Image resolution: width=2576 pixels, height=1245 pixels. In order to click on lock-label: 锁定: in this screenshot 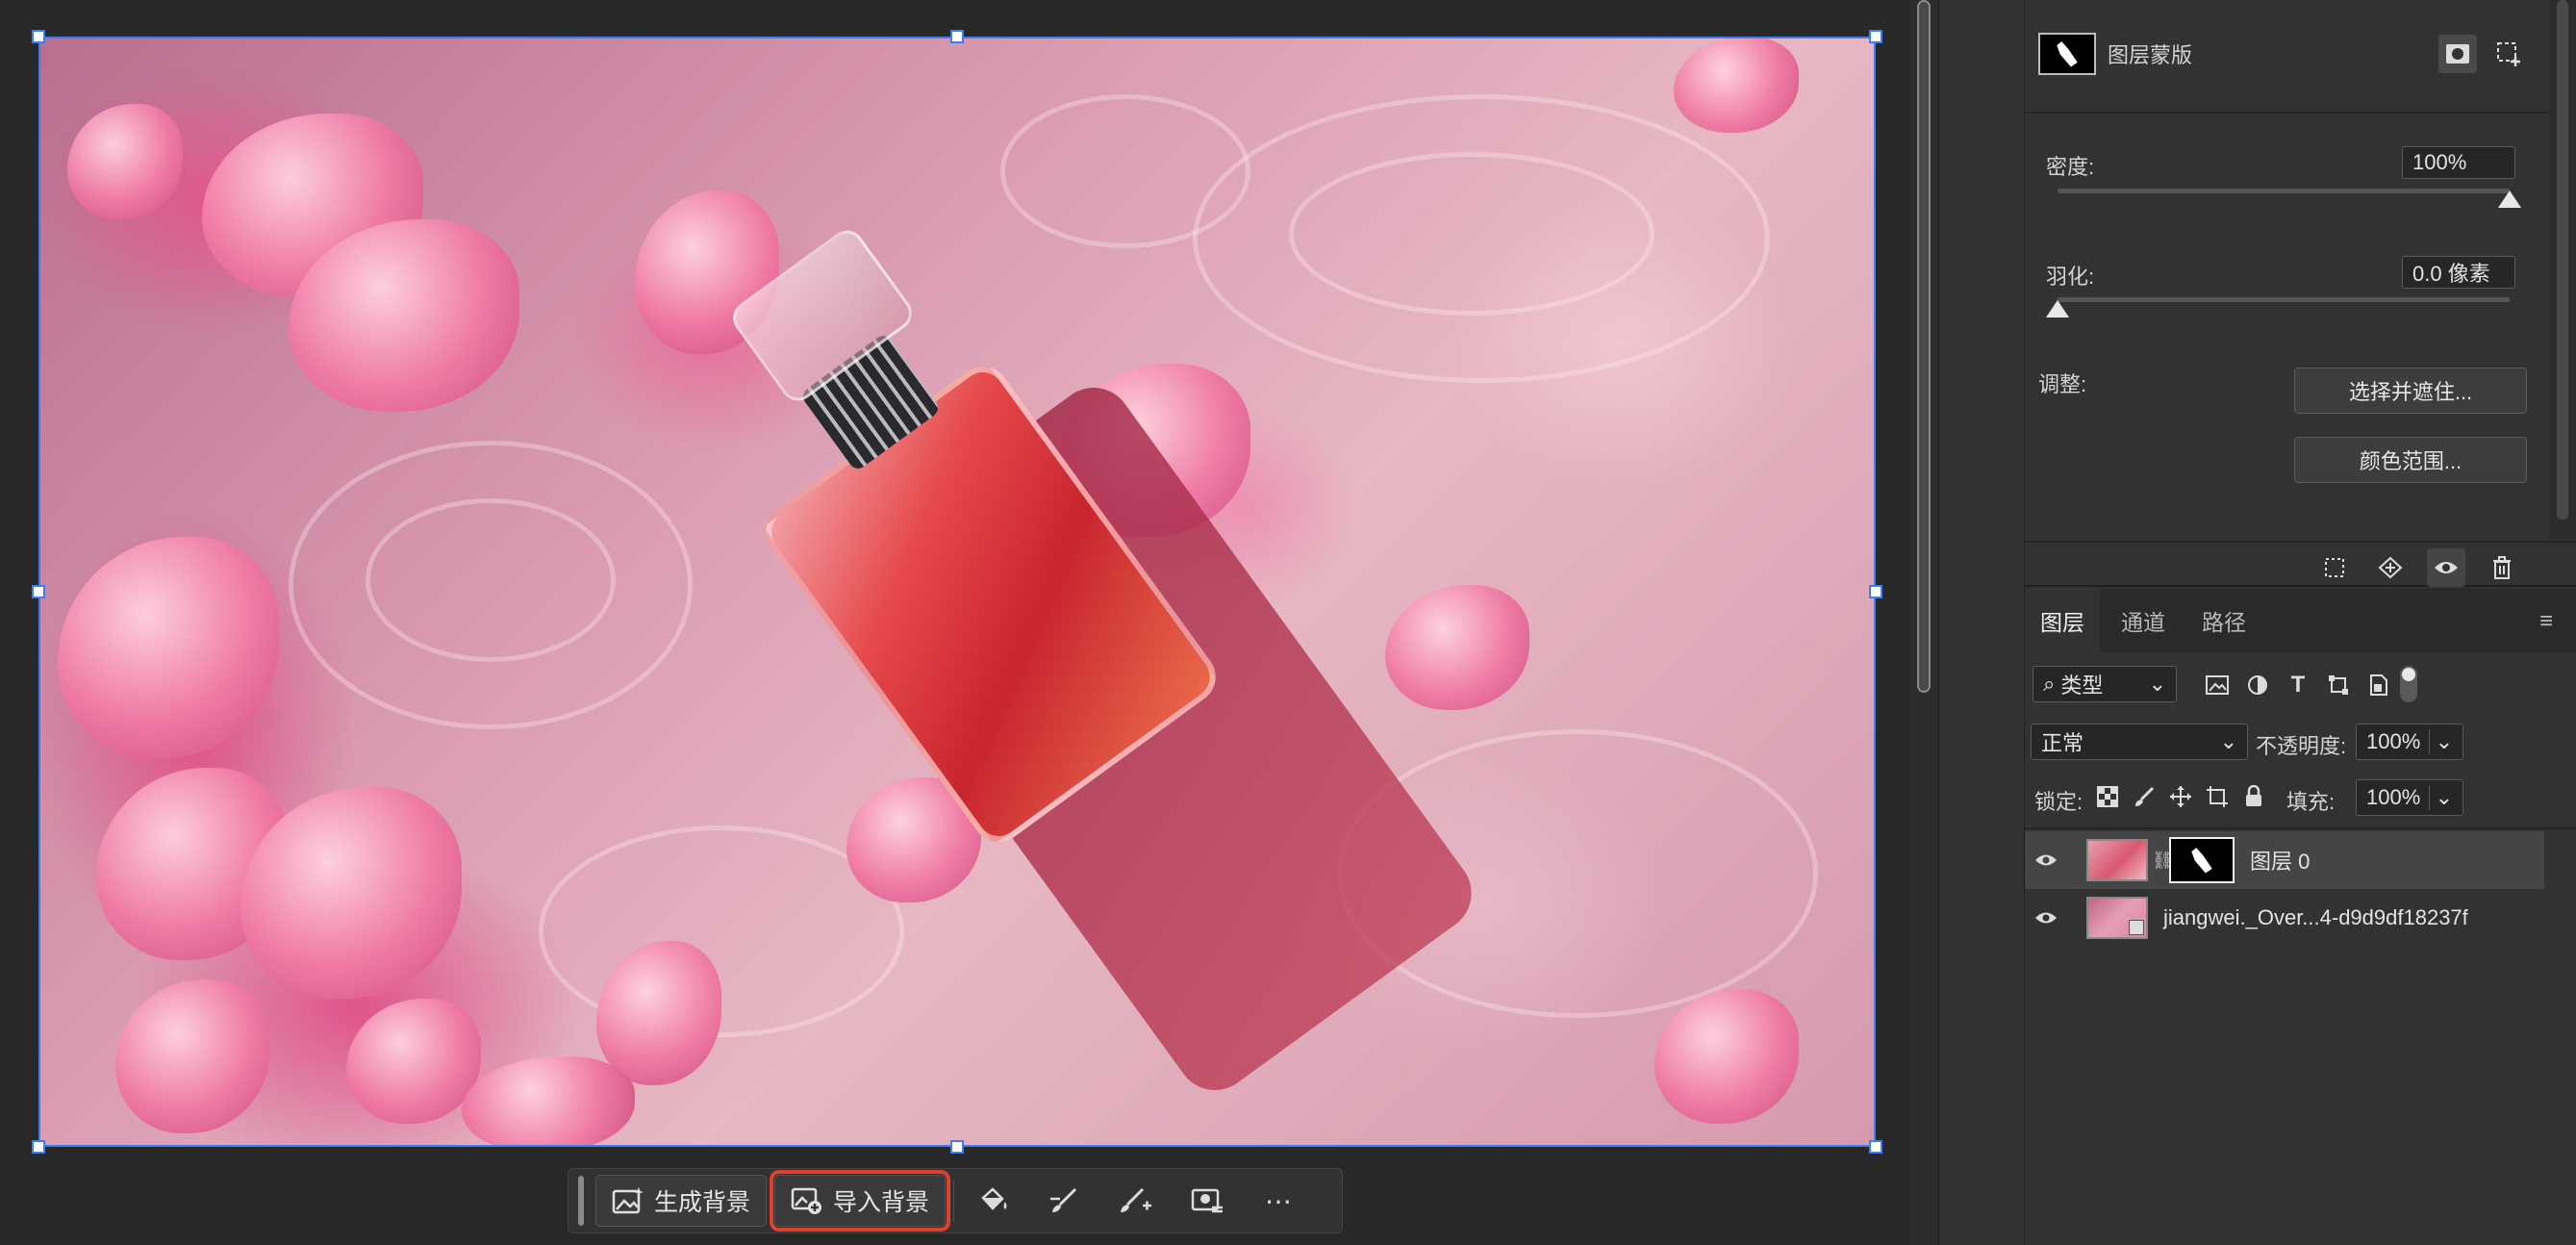, I will do `click(2059, 802)`.